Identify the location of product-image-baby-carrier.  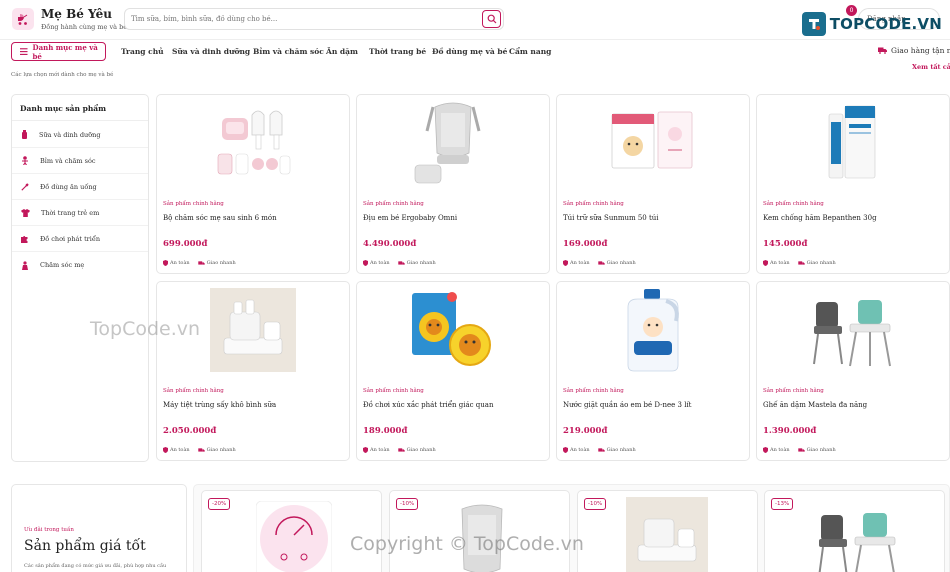
(453, 143).